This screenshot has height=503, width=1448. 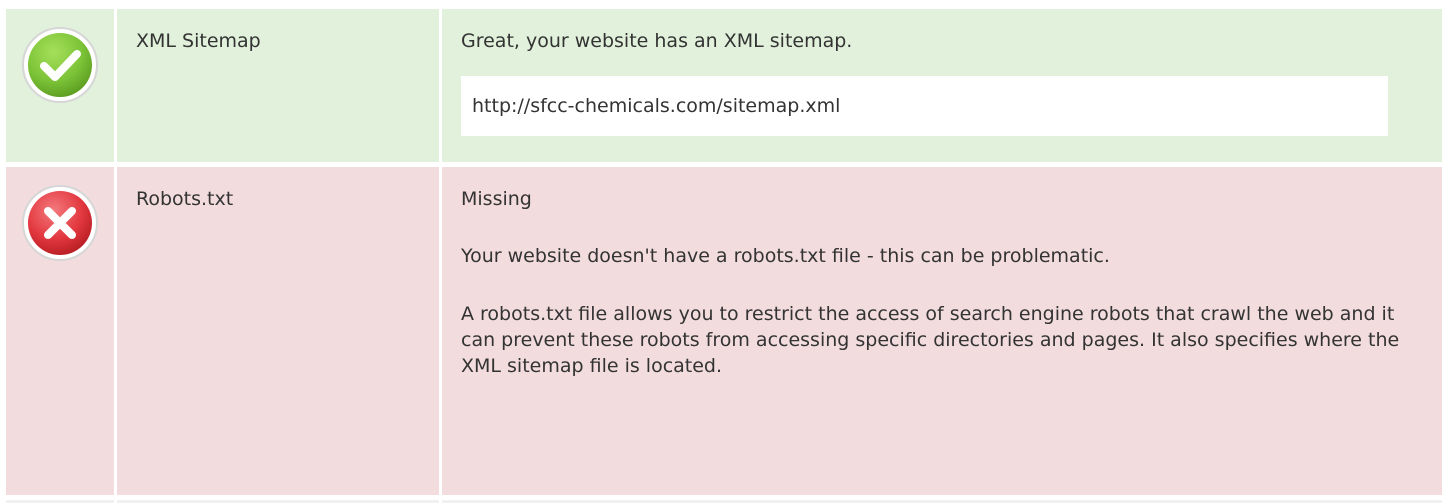 What do you see at coordinates (657, 41) in the screenshot?
I see `check-message: Great, your website has an XML sitemap.` at bounding box center [657, 41].